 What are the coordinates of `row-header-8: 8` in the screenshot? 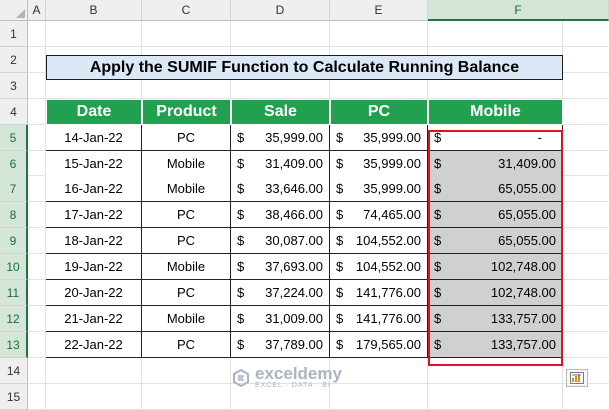 It's located at (14, 215).